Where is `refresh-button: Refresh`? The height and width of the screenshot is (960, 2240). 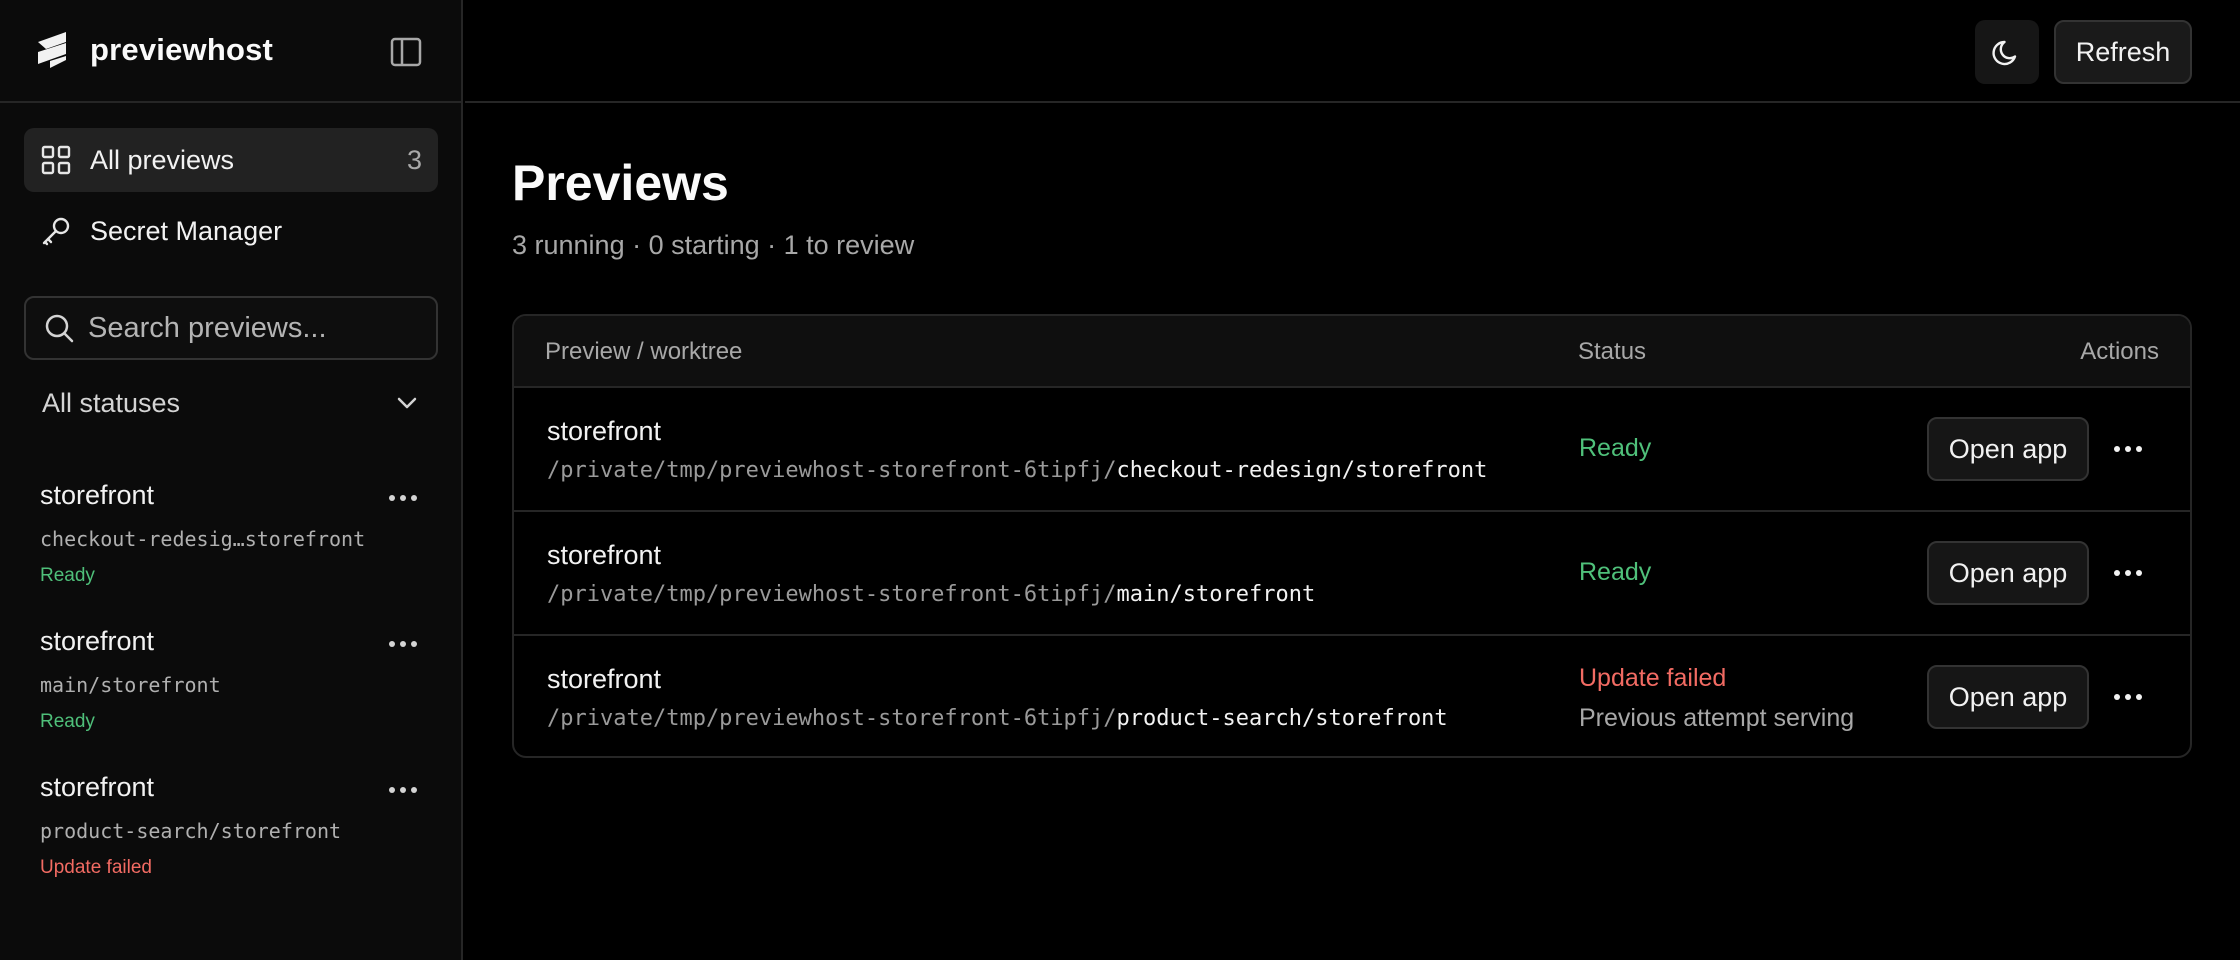
refresh-button: Refresh is located at coordinates (2123, 52).